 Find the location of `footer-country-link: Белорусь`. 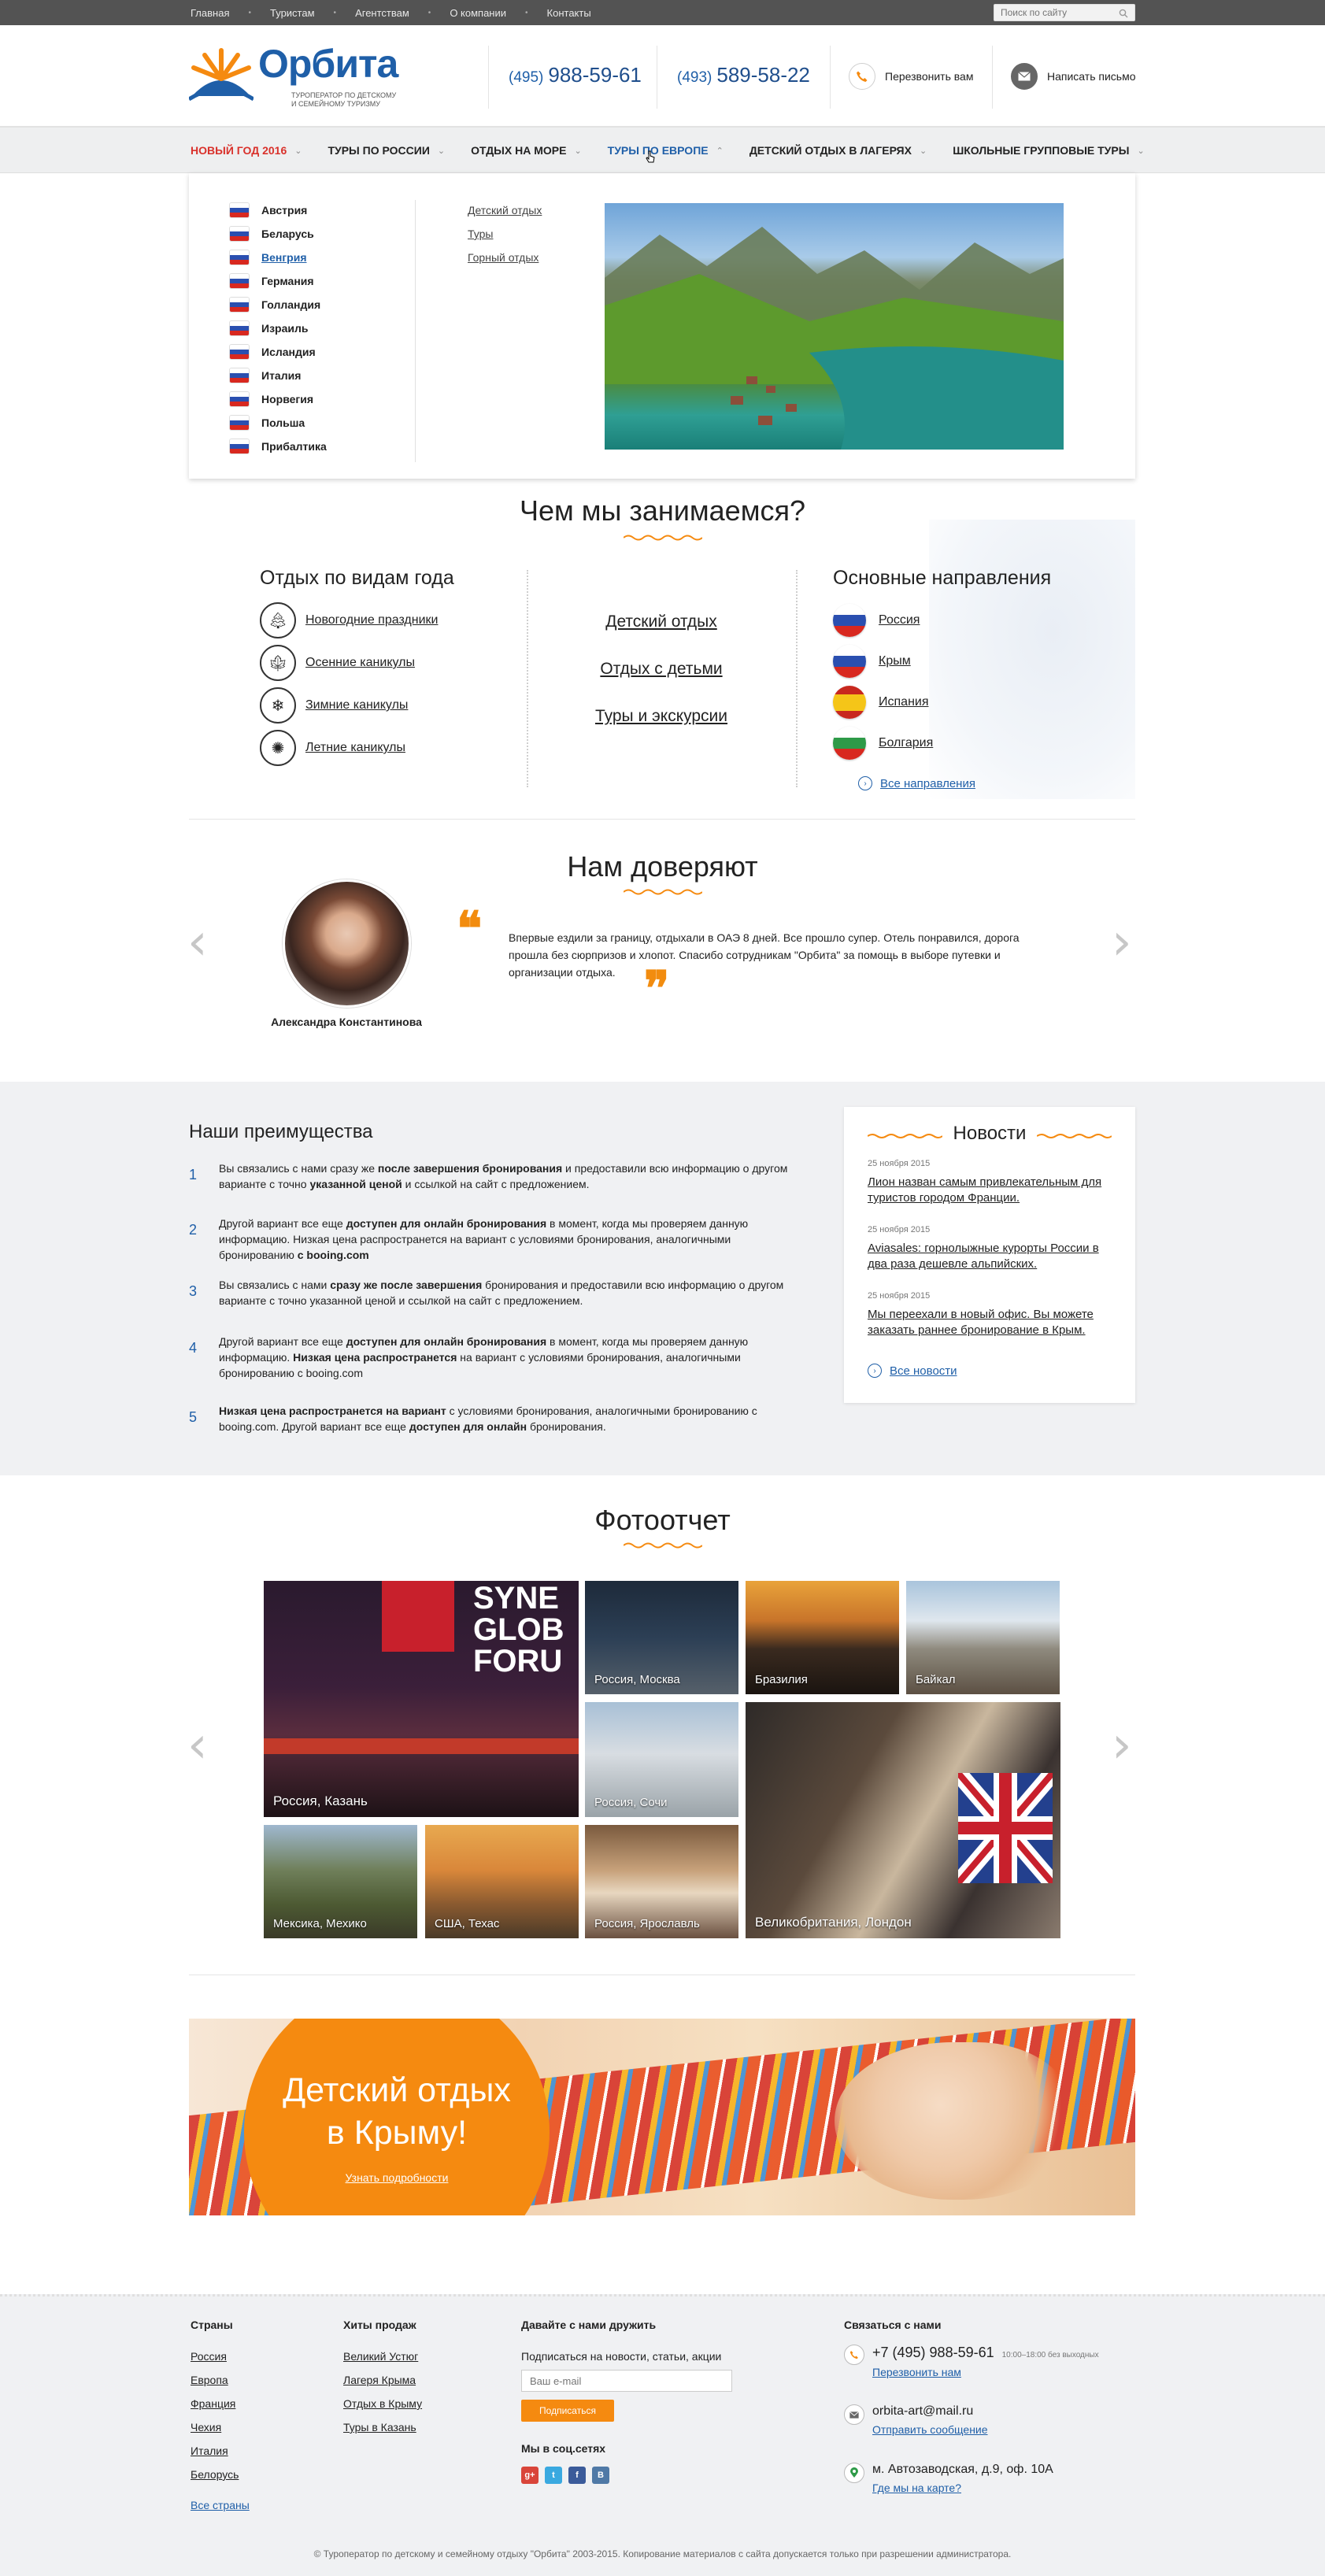

footer-country-link: Белорусь is located at coordinates (215, 2474).